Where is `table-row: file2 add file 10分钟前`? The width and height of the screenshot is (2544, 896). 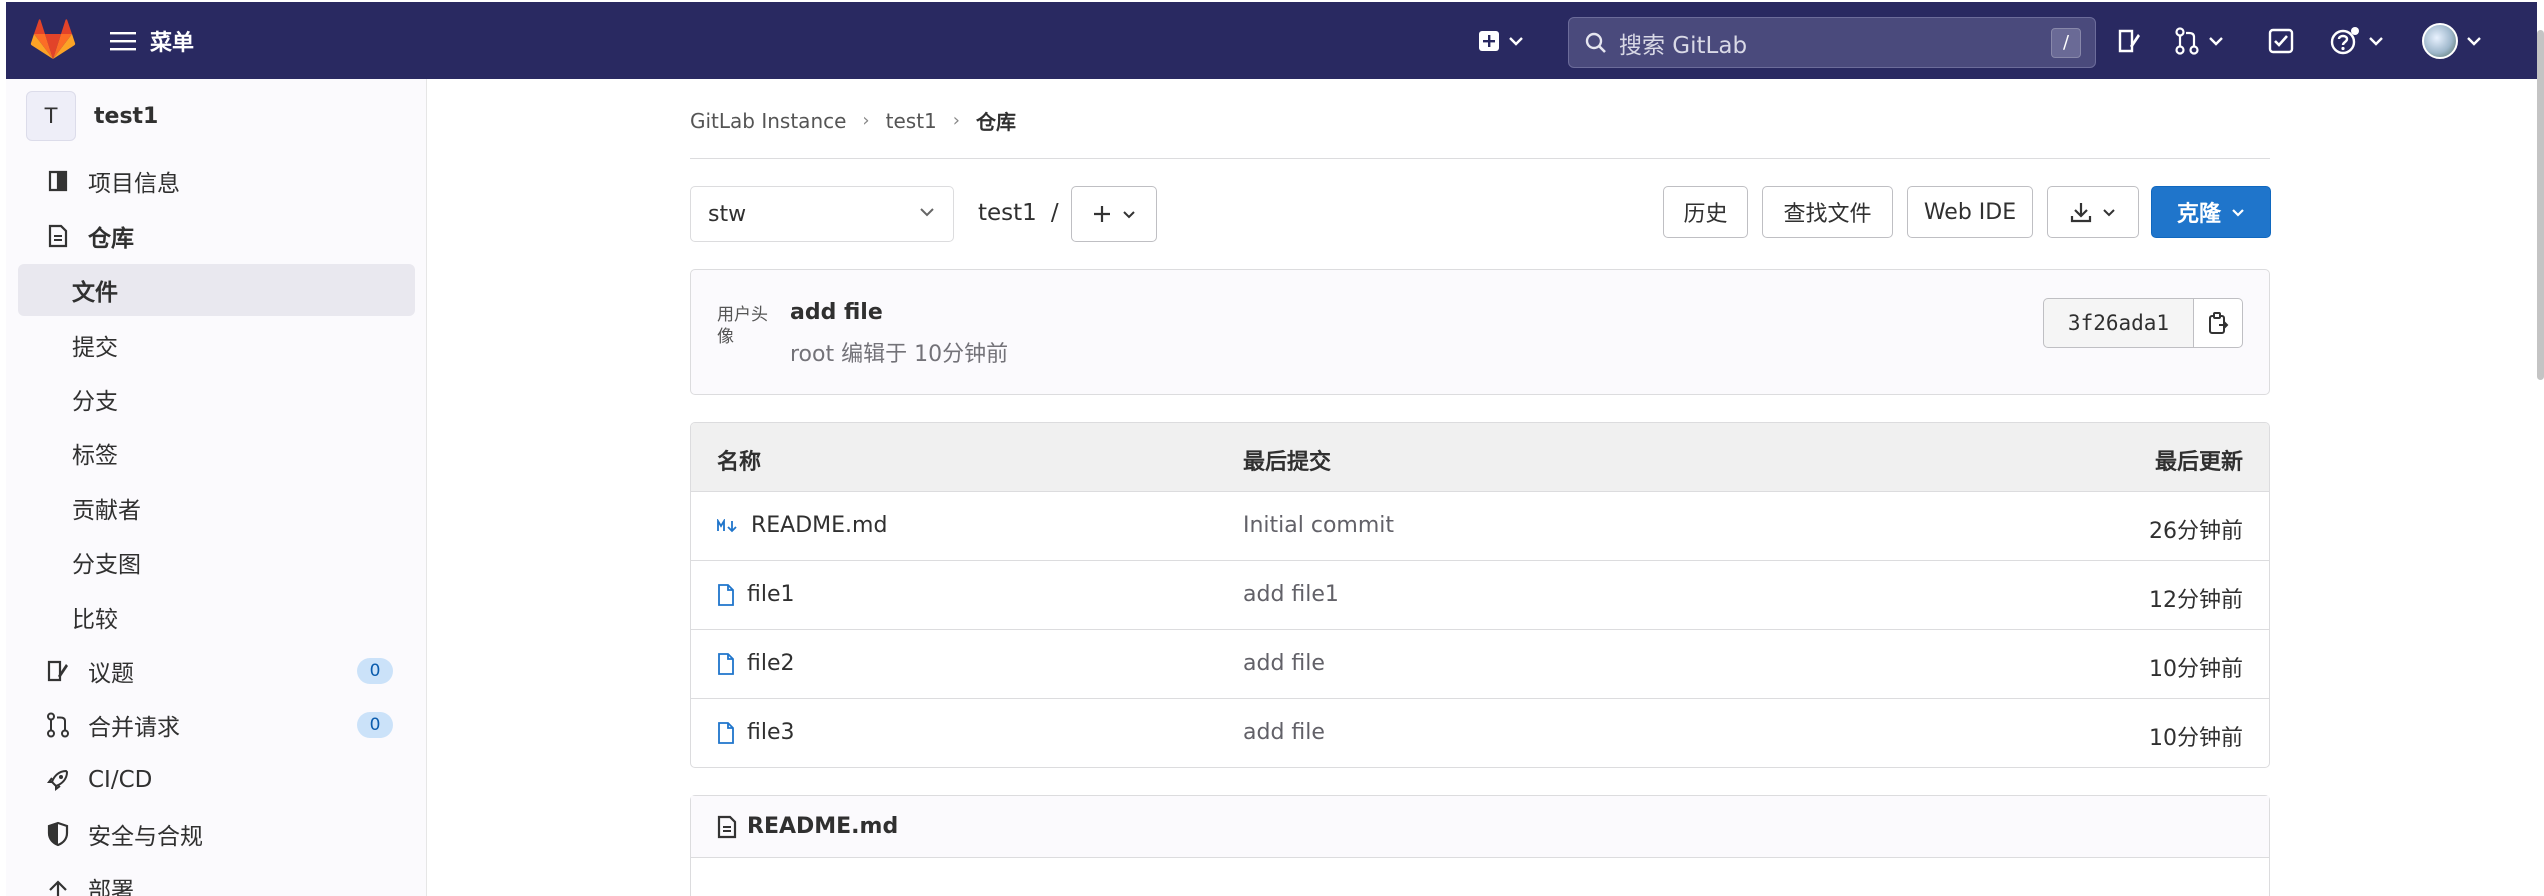 table-row: file2 add file 10分钟前 is located at coordinates (1480, 664).